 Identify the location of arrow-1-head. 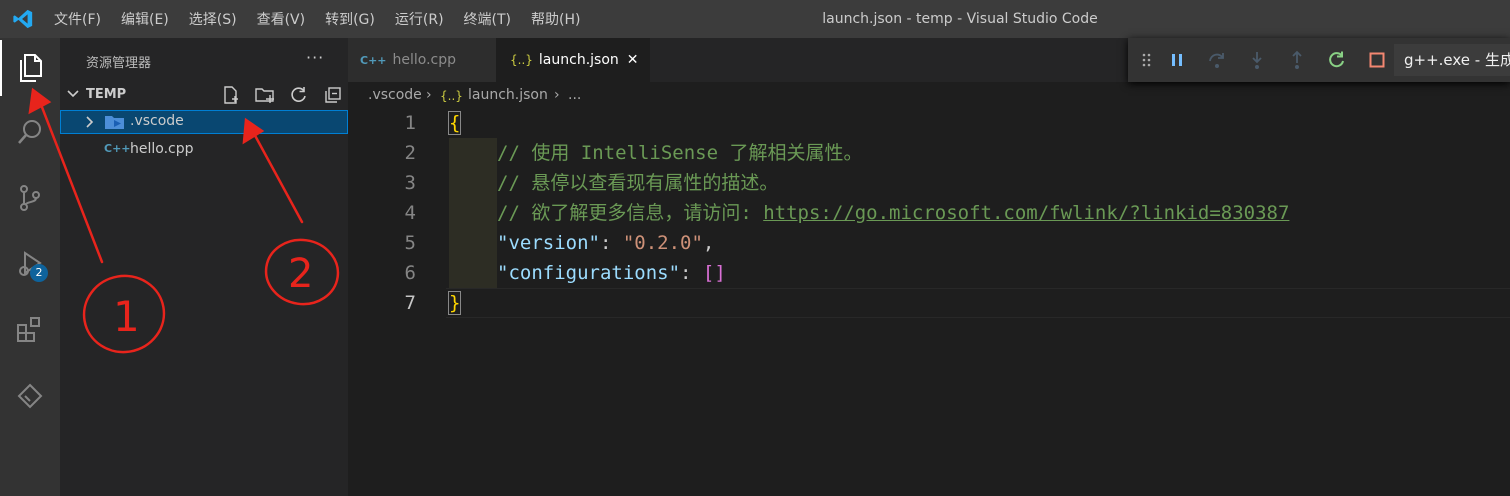
(40, 101).